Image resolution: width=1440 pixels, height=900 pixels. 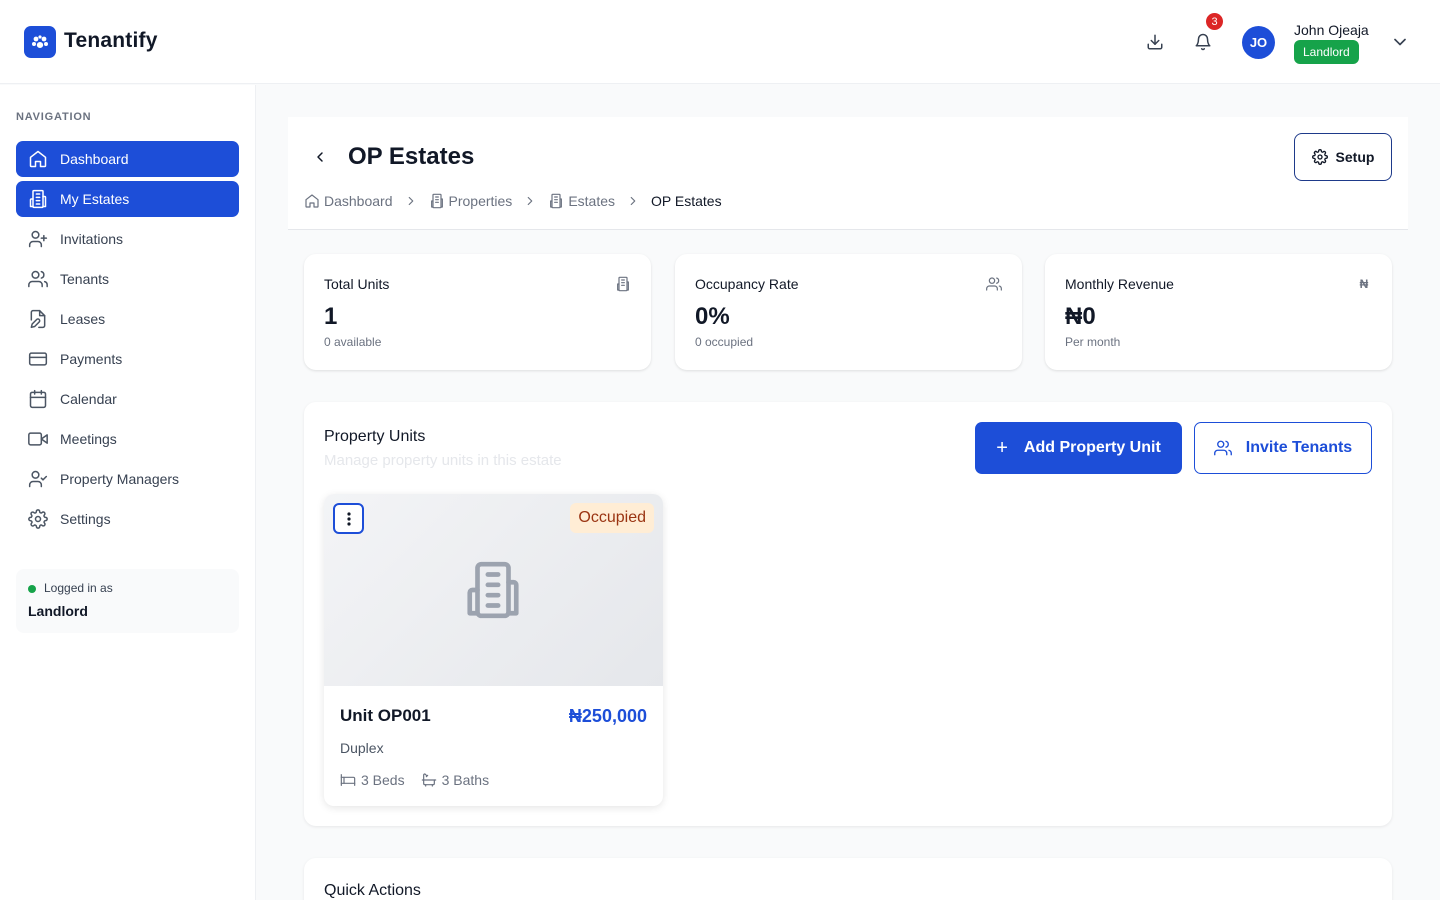 What do you see at coordinates (1258, 42) in the screenshot?
I see `avatar: JO` at bounding box center [1258, 42].